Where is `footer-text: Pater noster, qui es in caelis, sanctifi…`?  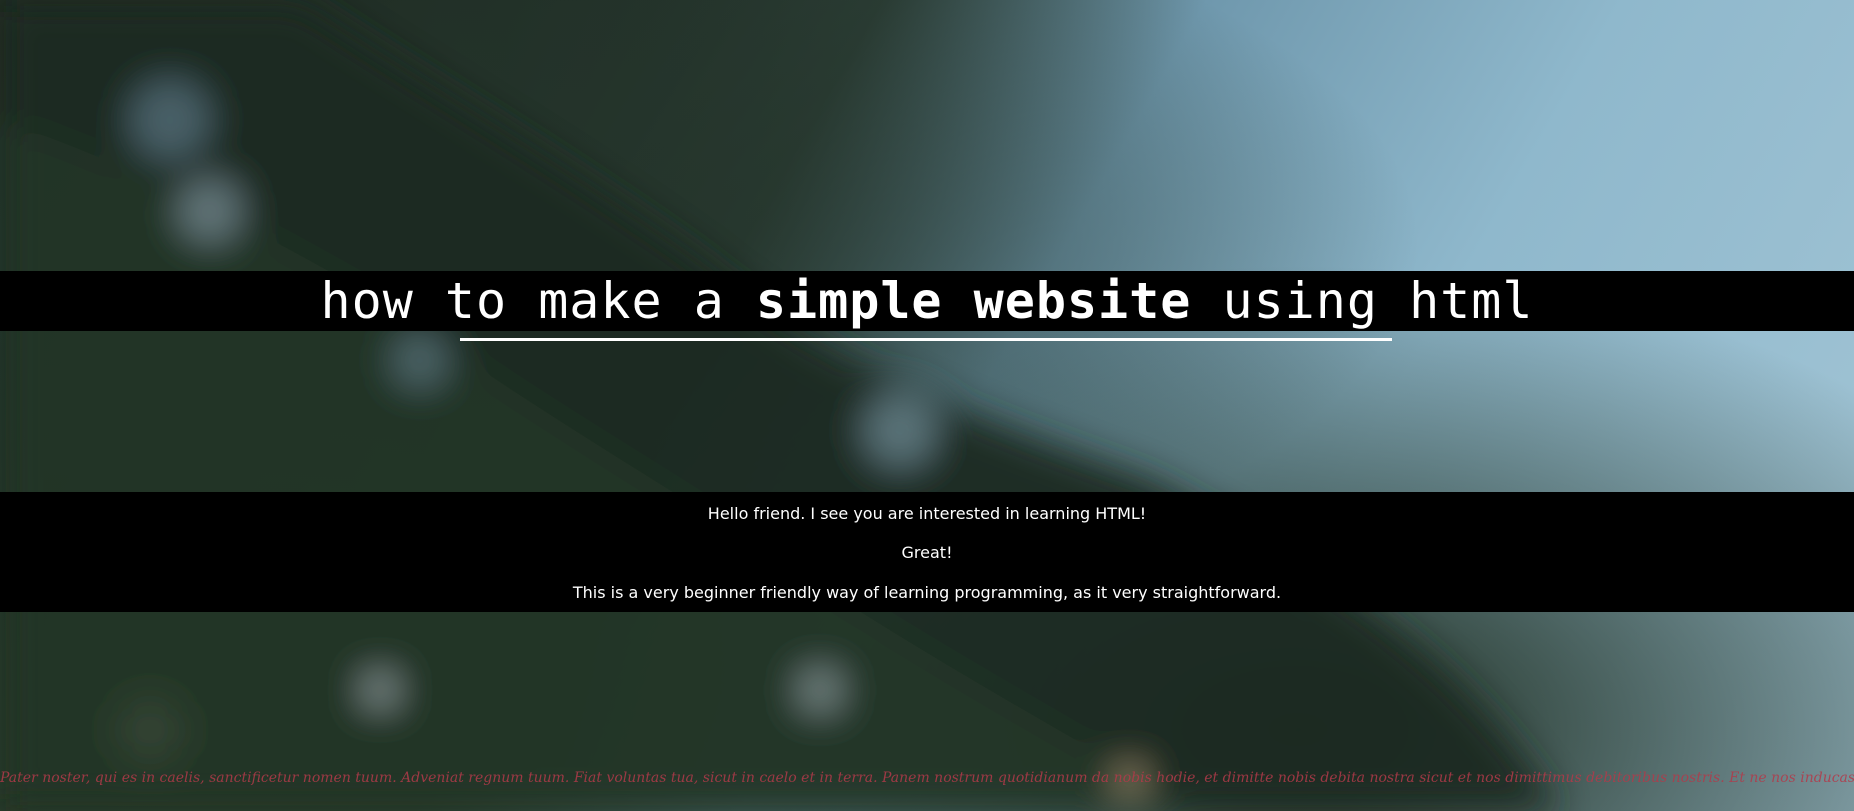
footer-text: Pater noster, qui es in caelis, sanctifi… is located at coordinates (927, 778).